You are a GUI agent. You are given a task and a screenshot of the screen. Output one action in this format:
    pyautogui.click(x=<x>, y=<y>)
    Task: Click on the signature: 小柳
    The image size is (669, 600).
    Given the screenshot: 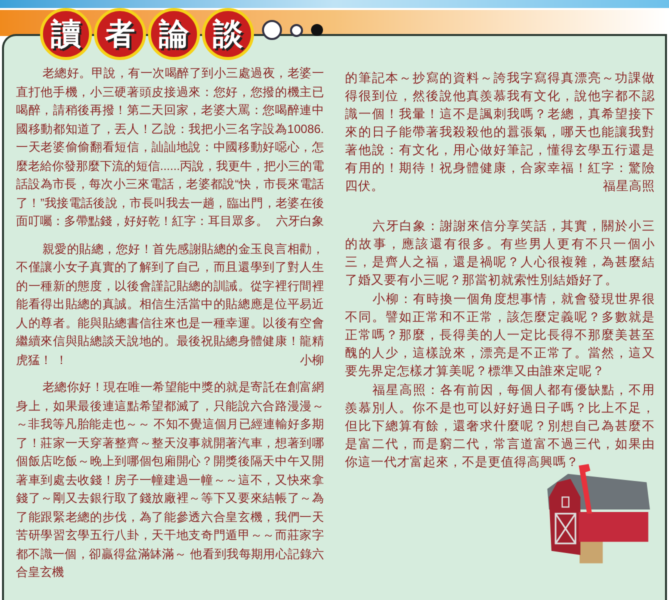 What is the action you would take?
    pyautogui.click(x=311, y=360)
    